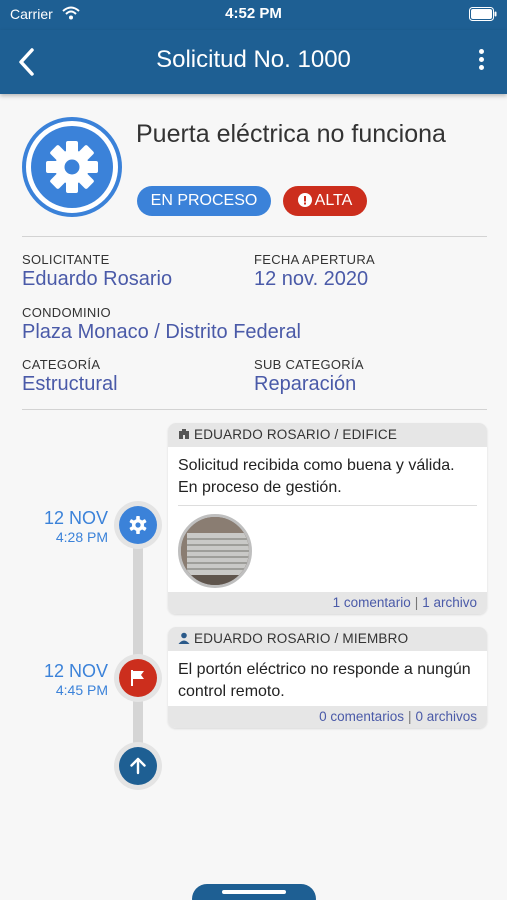 This screenshot has height=900, width=507. I want to click on page-title: Solicitud No. 1000, so click(253, 59).